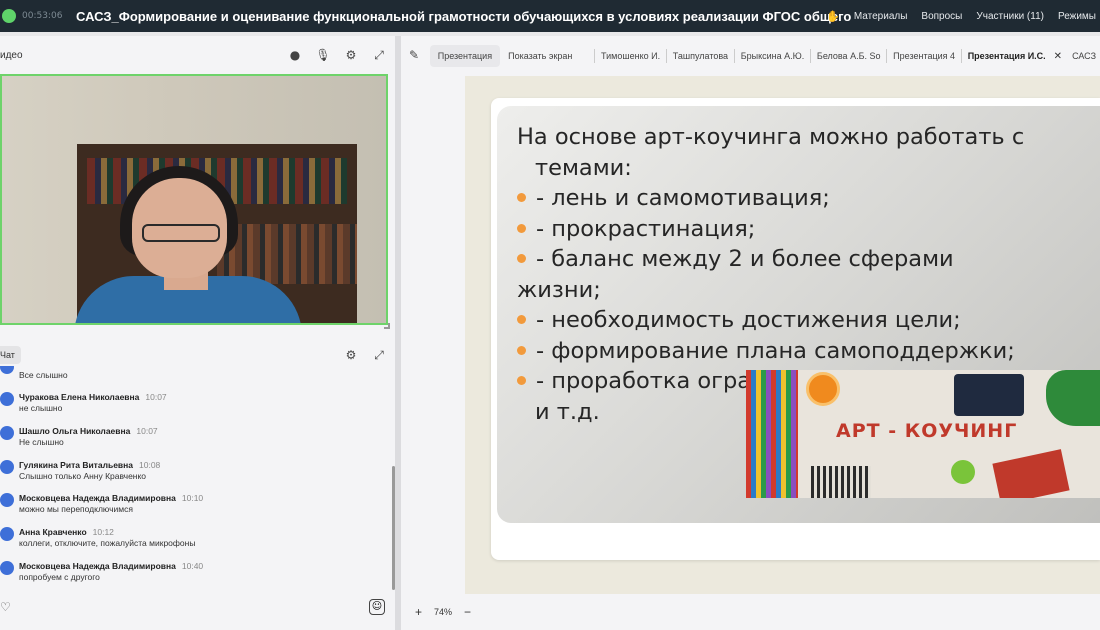 The image size is (1100, 630). Describe the element at coordinates (941, 16) in the screenshot. I see `nav-questions: Вопросы` at that location.